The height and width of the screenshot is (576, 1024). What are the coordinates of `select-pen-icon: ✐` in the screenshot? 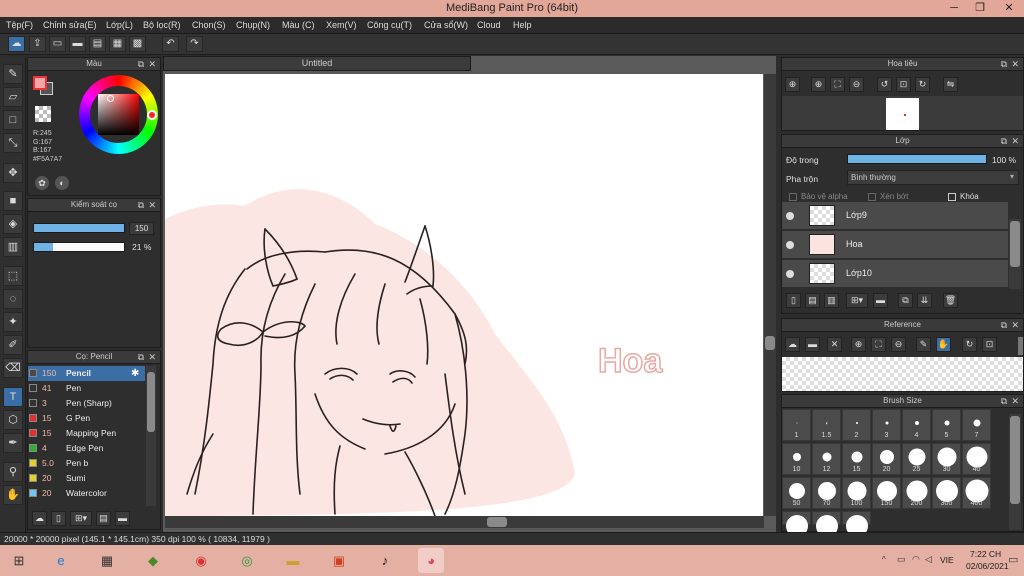 It's located at (13, 345).